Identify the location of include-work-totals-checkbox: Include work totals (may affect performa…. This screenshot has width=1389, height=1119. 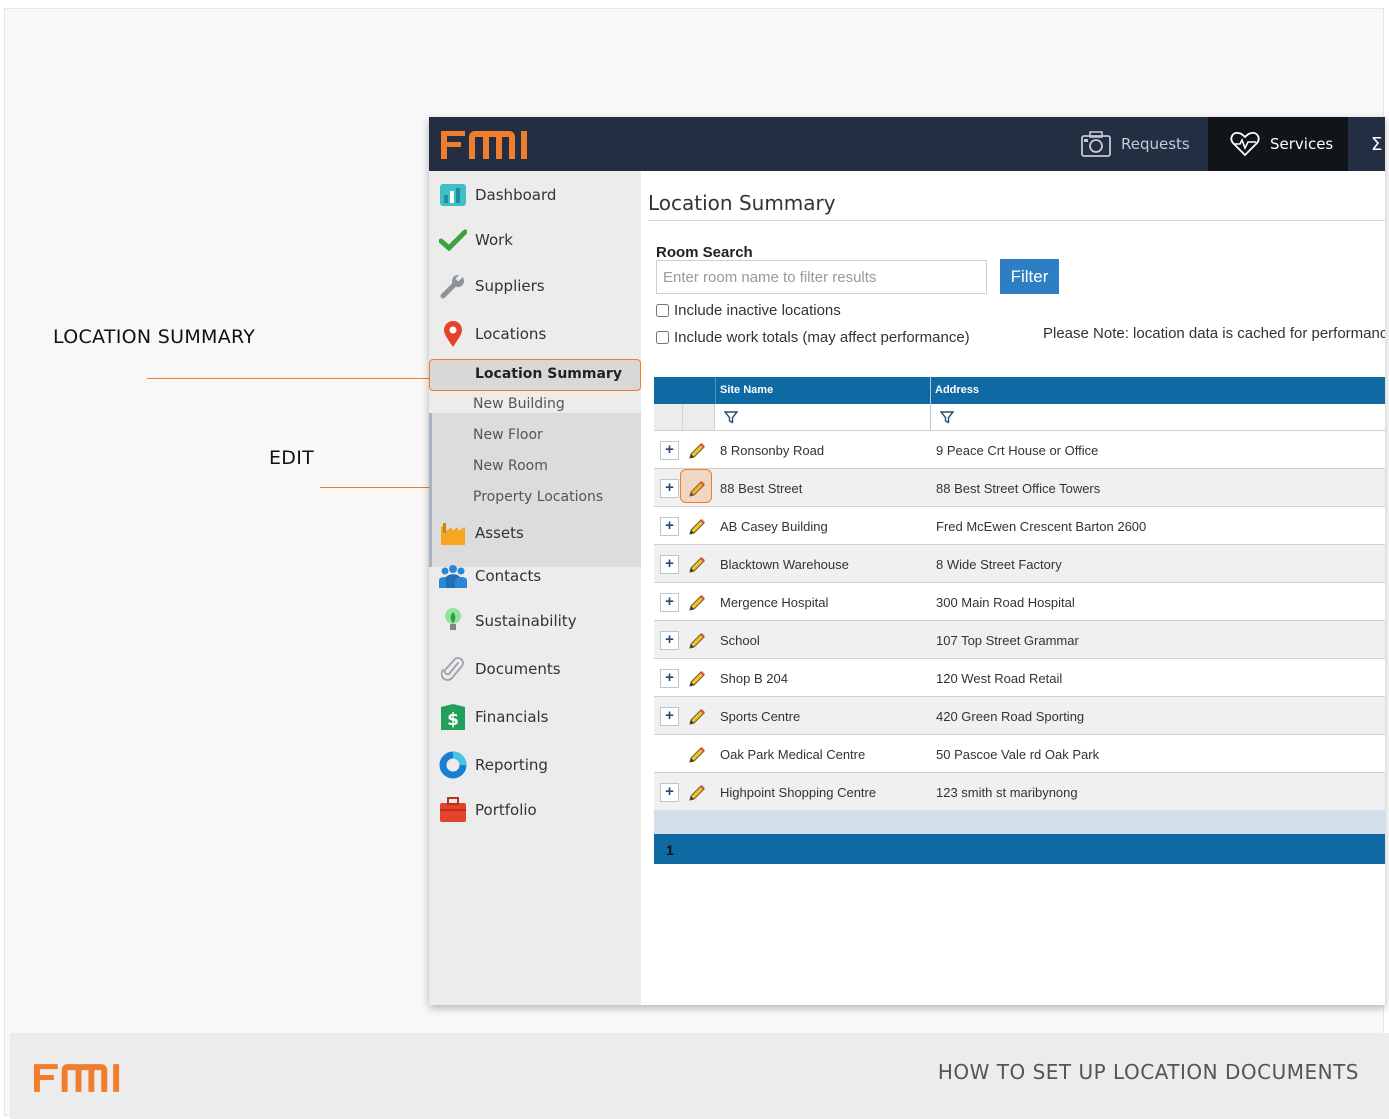
(813, 337).